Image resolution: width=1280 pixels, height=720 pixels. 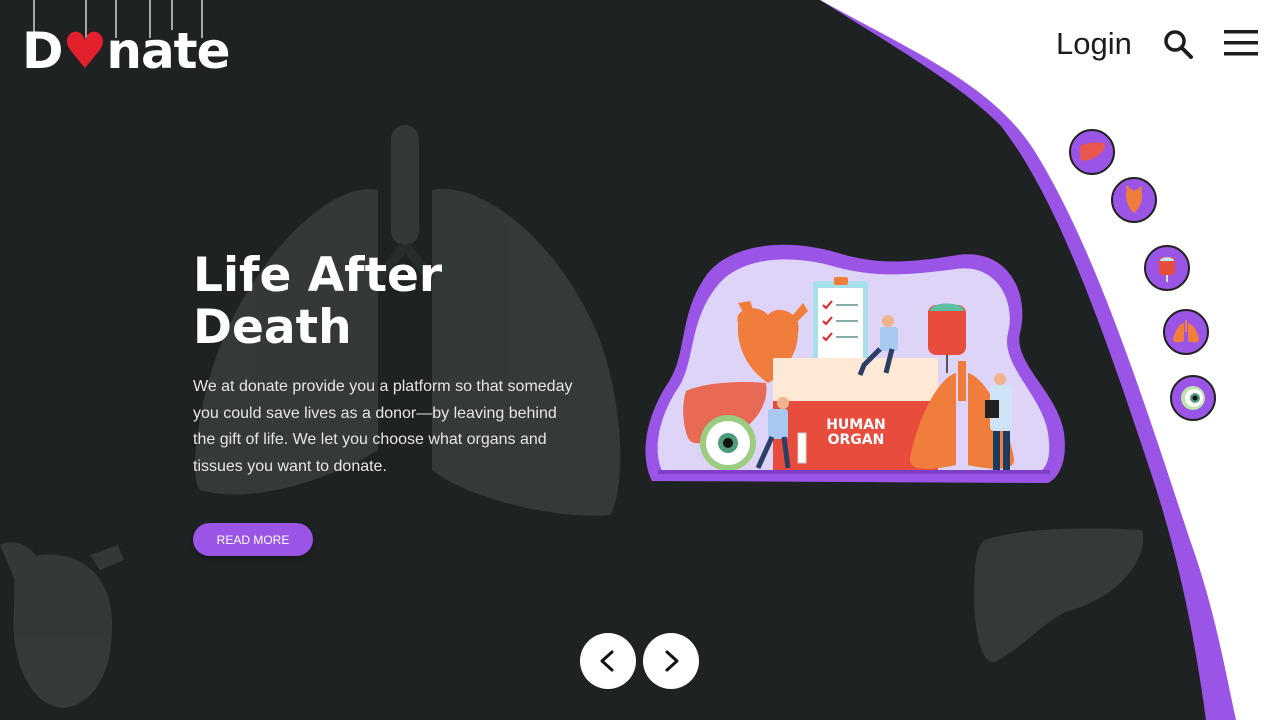 I want to click on lungs-icon, so click(x=1186, y=332).